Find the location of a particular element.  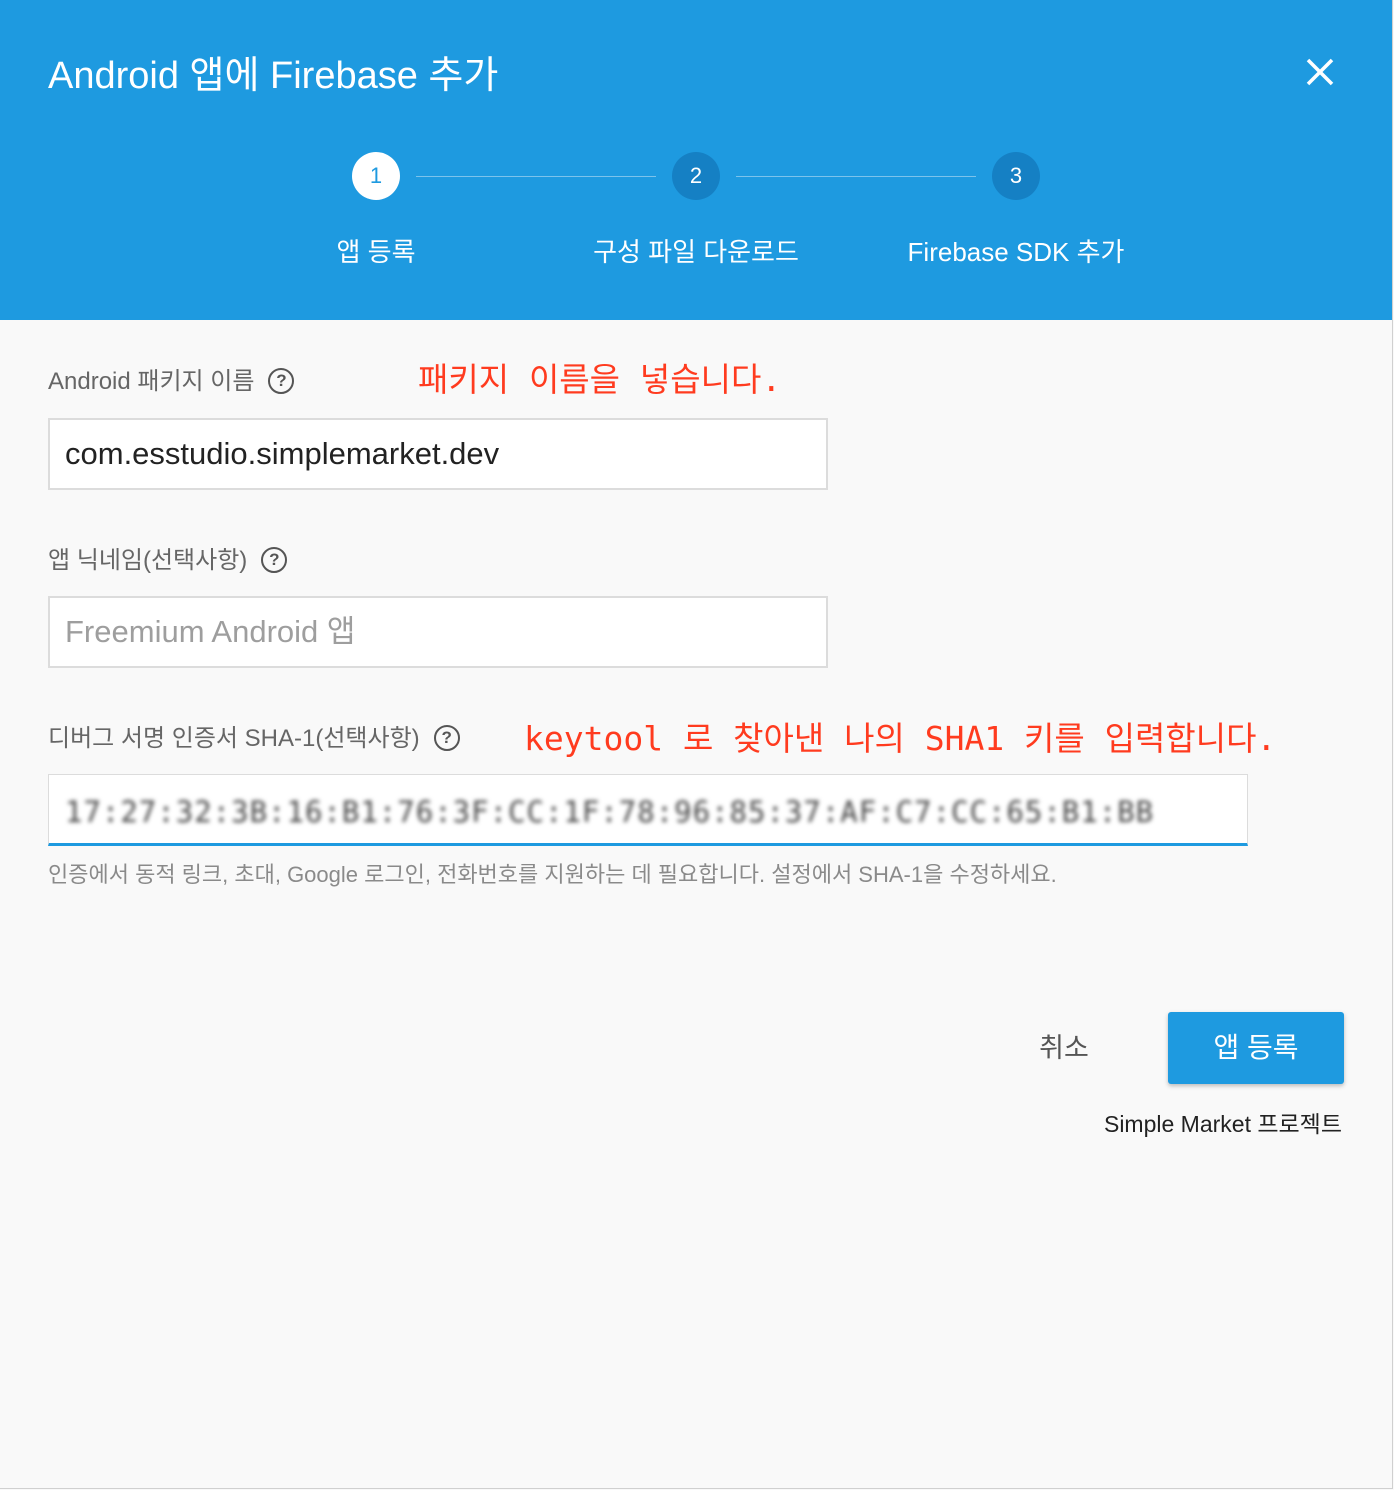

step-3-circle: 3 is located at coordinates (1016, 176).